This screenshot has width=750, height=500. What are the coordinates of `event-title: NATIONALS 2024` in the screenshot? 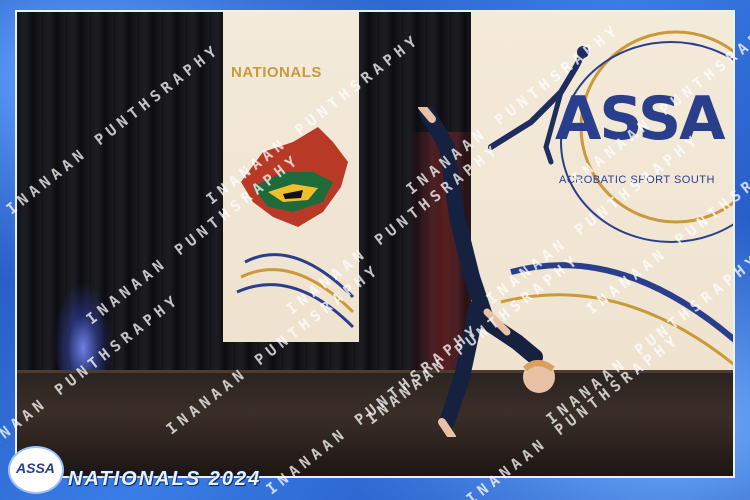 It's located at (165, 479).